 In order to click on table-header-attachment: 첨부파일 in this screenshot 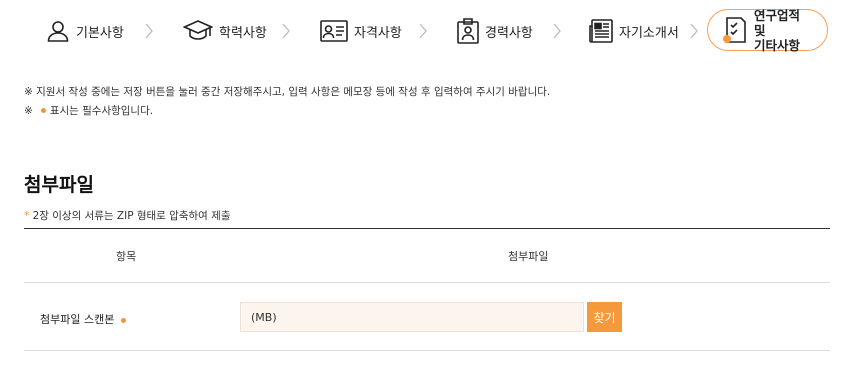, I will do `click(528, 256)`.